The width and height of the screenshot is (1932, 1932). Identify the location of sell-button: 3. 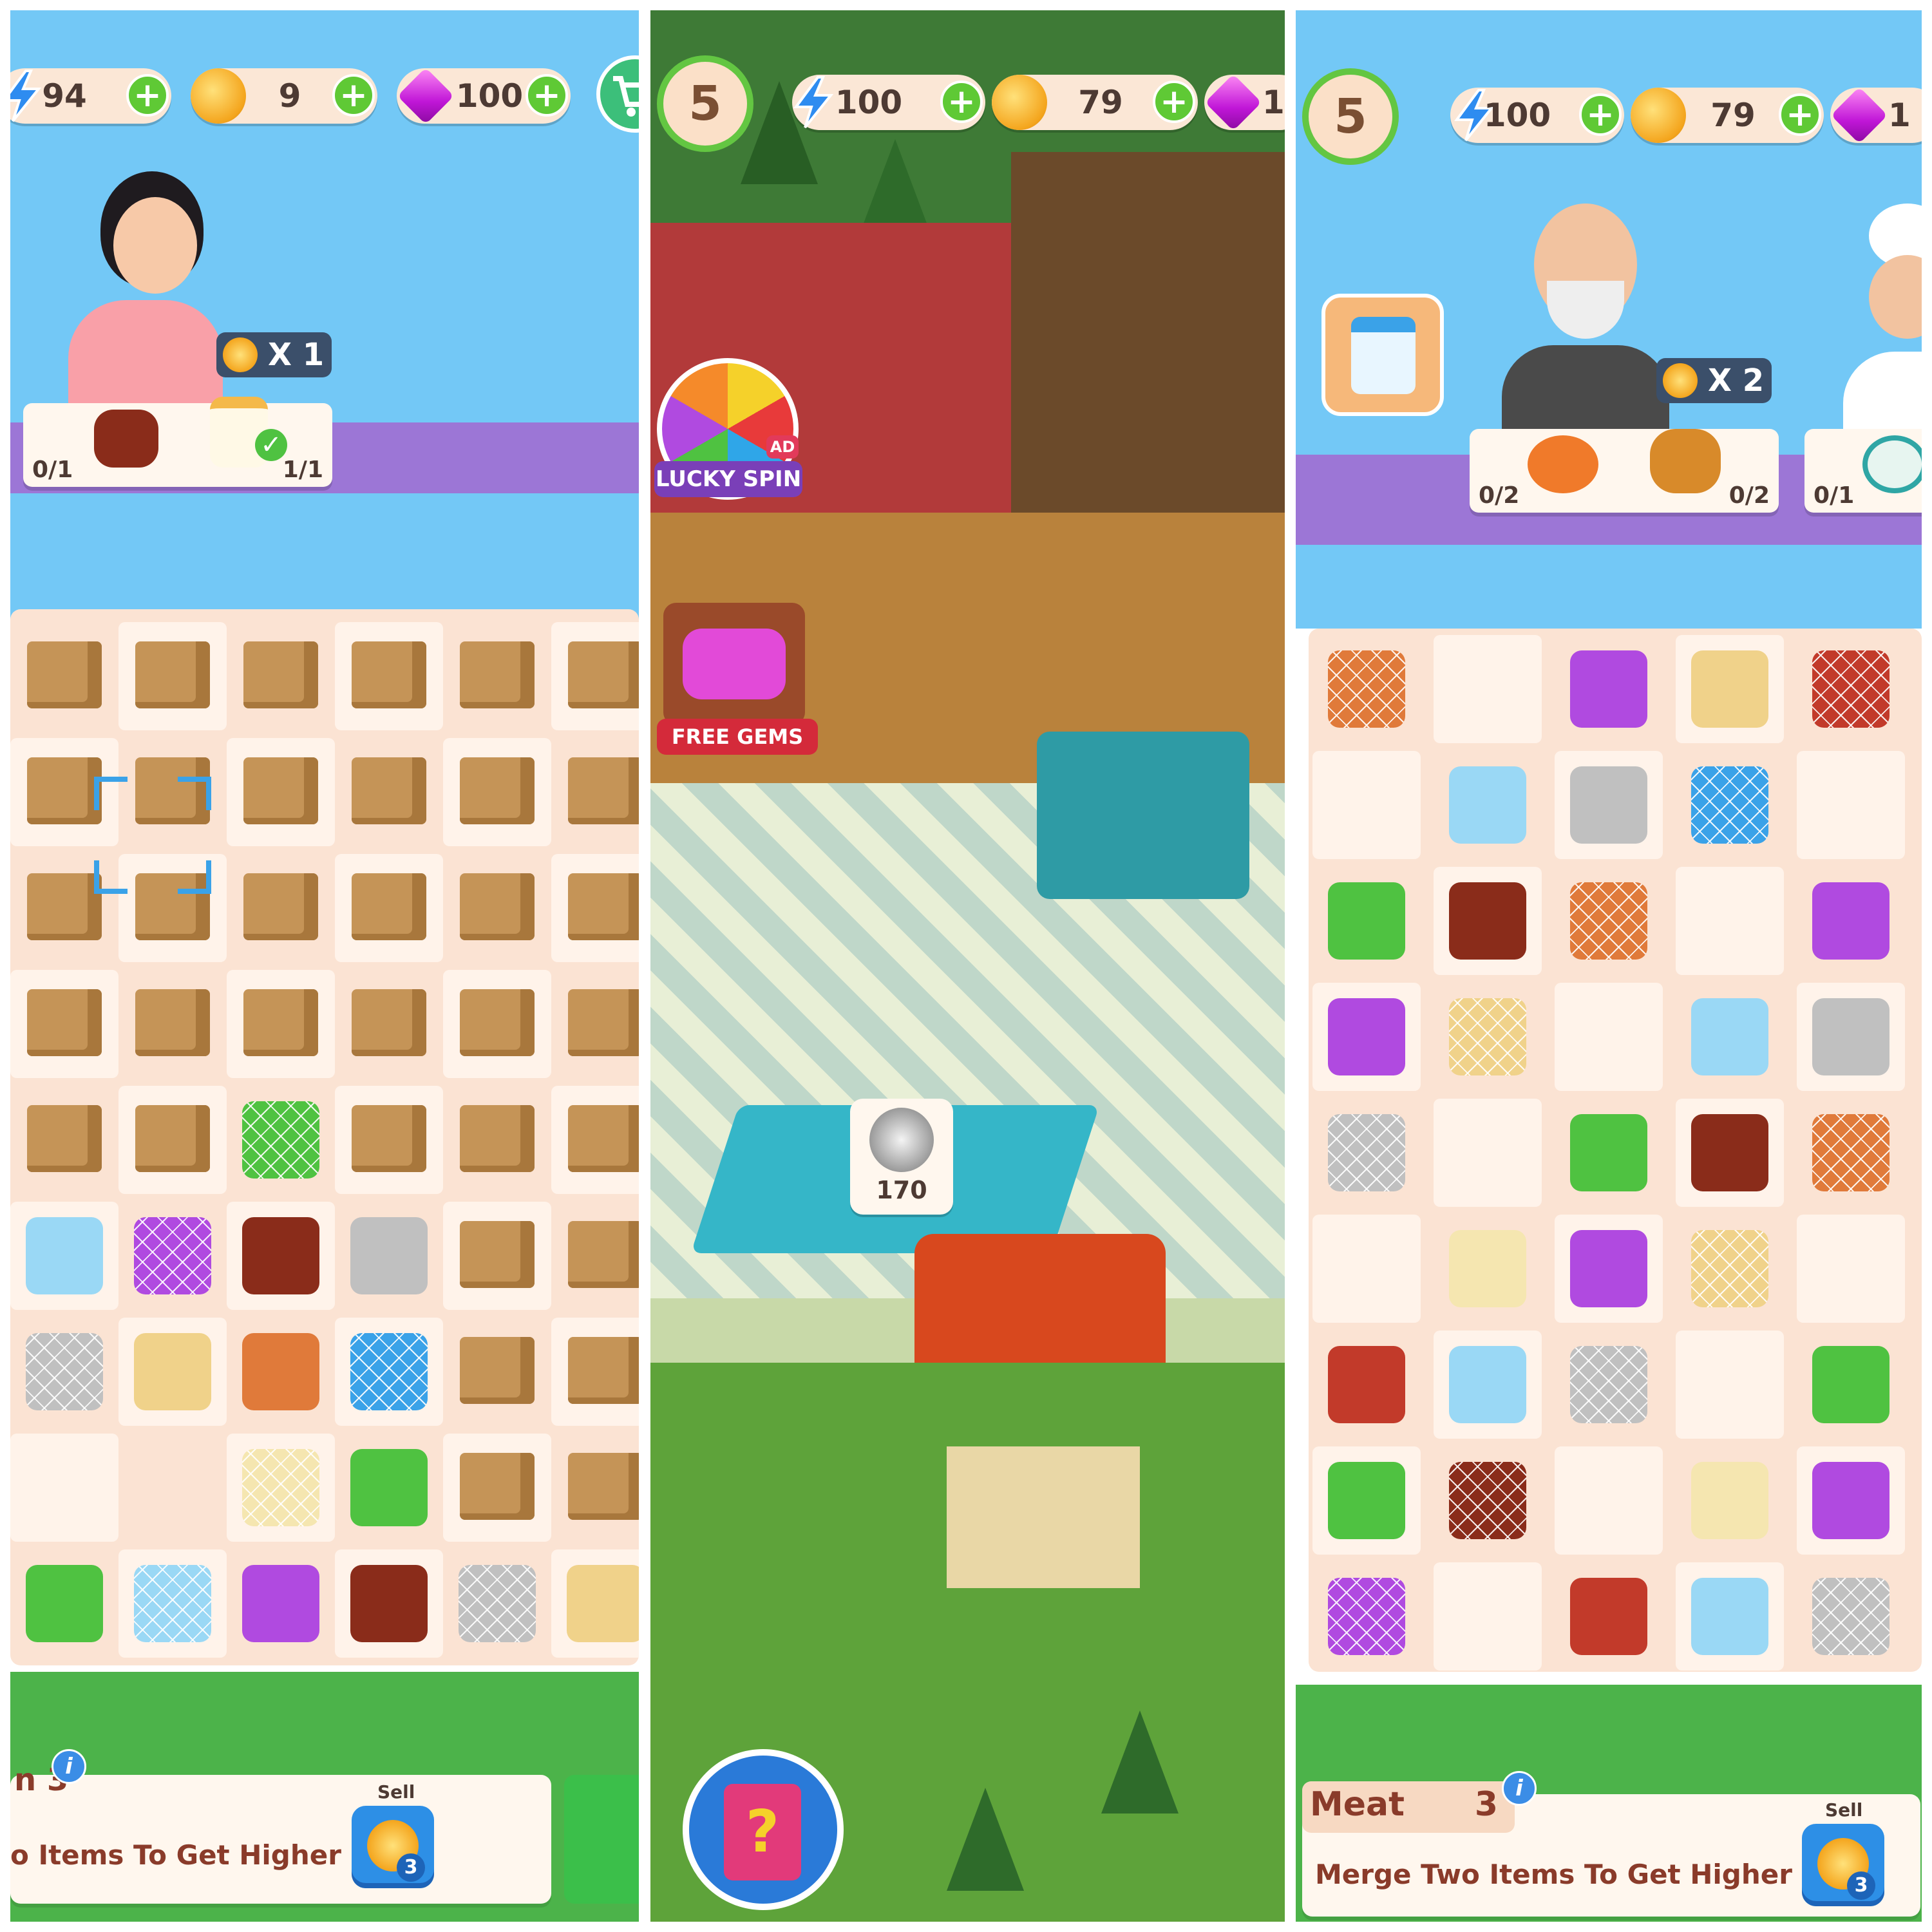
(1843, 1865).